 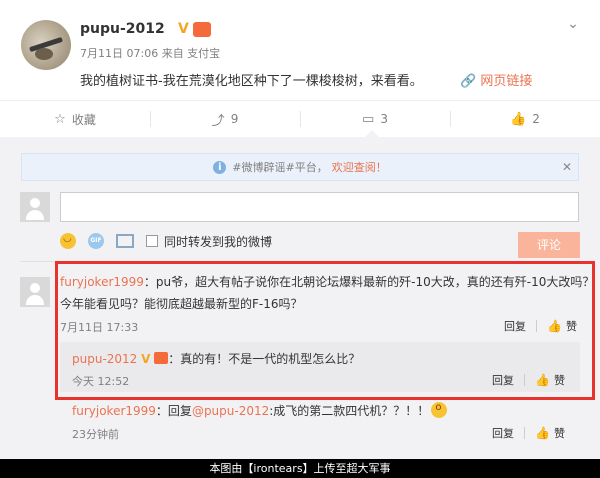 What do you see at coordinates (220, 167) in the screenshot?
I see `info-icon: i` at bounding box center [220, 167].